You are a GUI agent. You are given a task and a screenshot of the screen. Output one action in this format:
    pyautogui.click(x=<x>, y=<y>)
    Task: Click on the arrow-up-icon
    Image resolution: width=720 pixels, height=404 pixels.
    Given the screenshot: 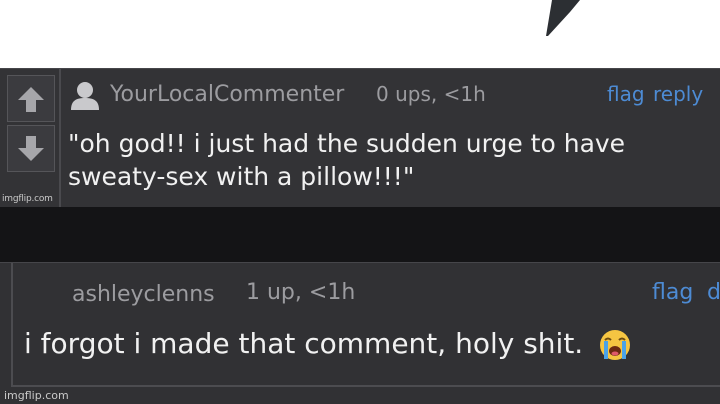 What is the action you would take?
    pyautogui.click(x=31, y=99)
    